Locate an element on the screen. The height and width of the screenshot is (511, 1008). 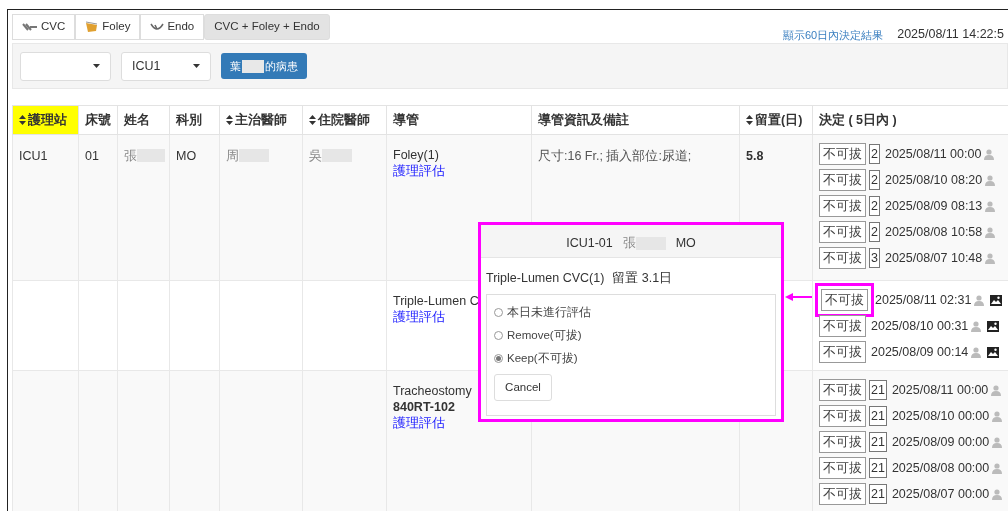
radio-option: 本日未進行評估 is located at coordinates (634, 312).